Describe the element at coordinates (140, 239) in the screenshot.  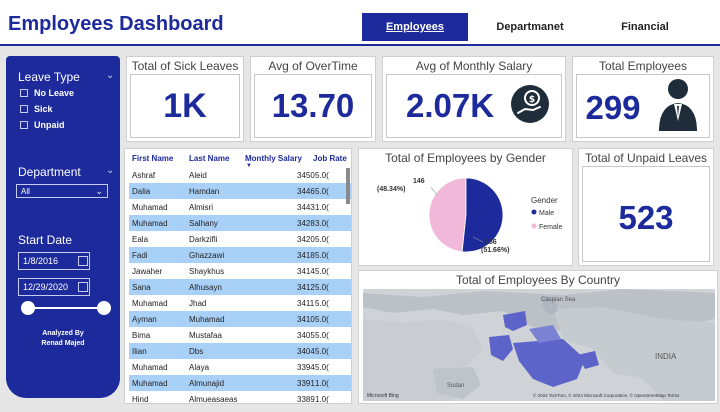
I see `table-cell: Eala` at that location.